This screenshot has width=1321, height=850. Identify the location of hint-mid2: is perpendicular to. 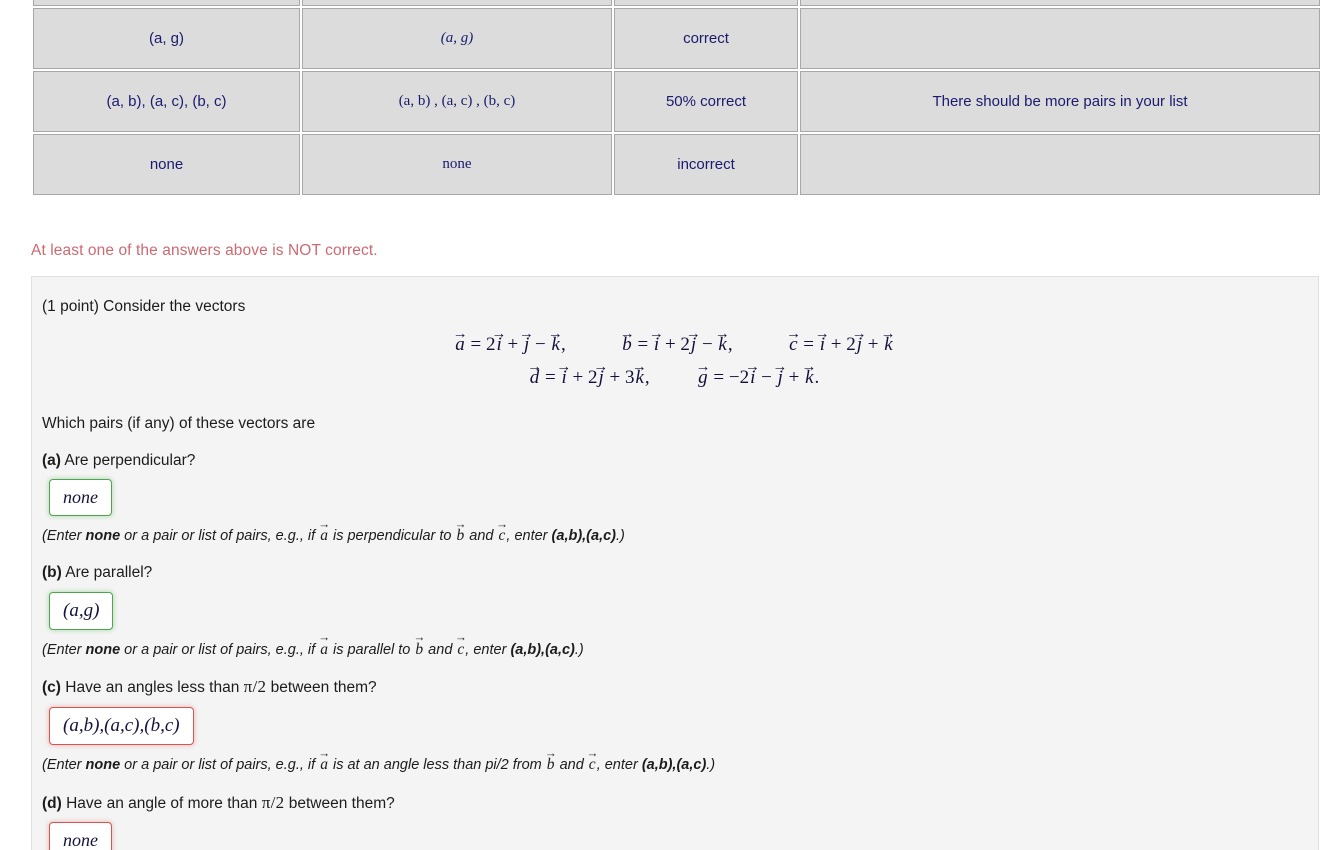
(392, 536).